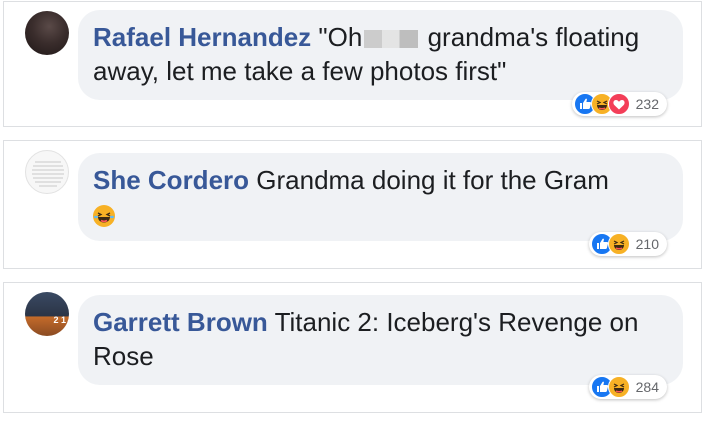 This screenshot has width=708, height=425. I want to click on laughing-emoji-icon, so click(104, 216).